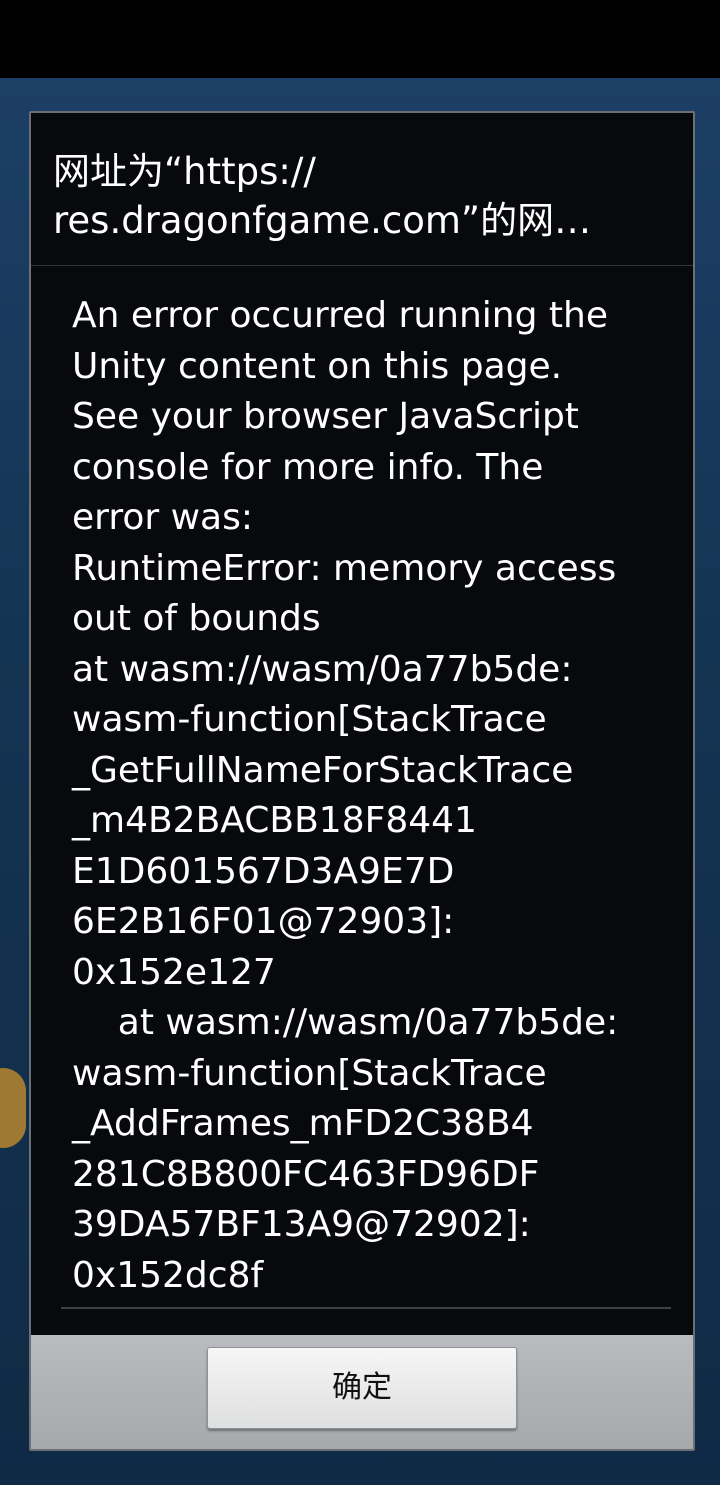  I want to click on ok-button: 确定, so click(362, 1388).